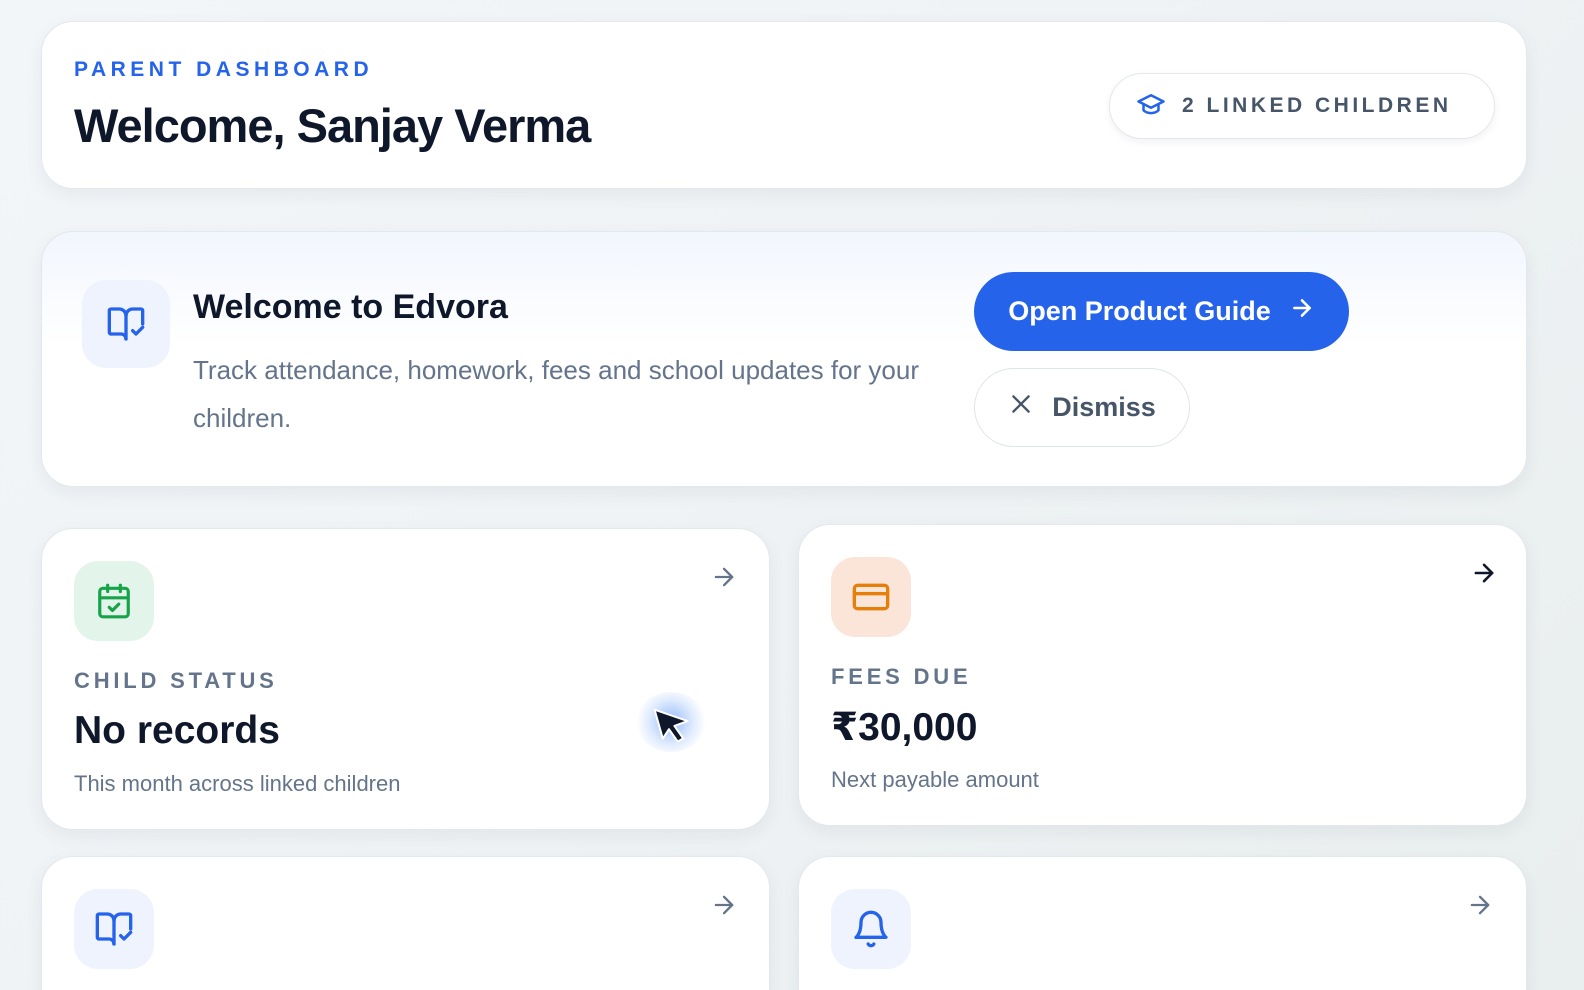 This screenshot has height=990, width=1584. Describe the element at coordinates (871, 929) in the screenshot. I see `bell-icon` at that location.